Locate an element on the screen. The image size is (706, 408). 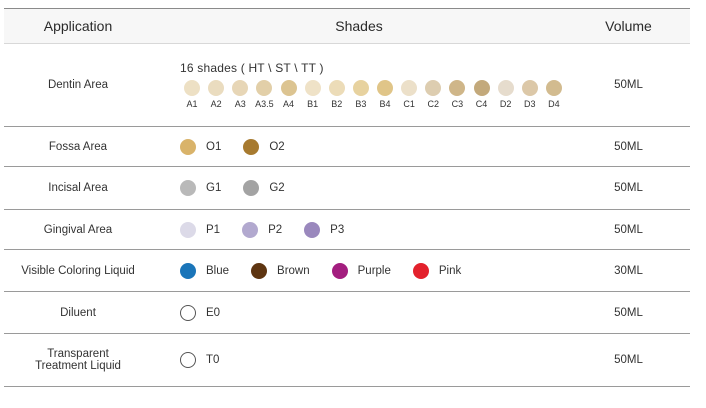
shades-cell: Blue Brown Purple Pink is located at coordinates (359, 270).